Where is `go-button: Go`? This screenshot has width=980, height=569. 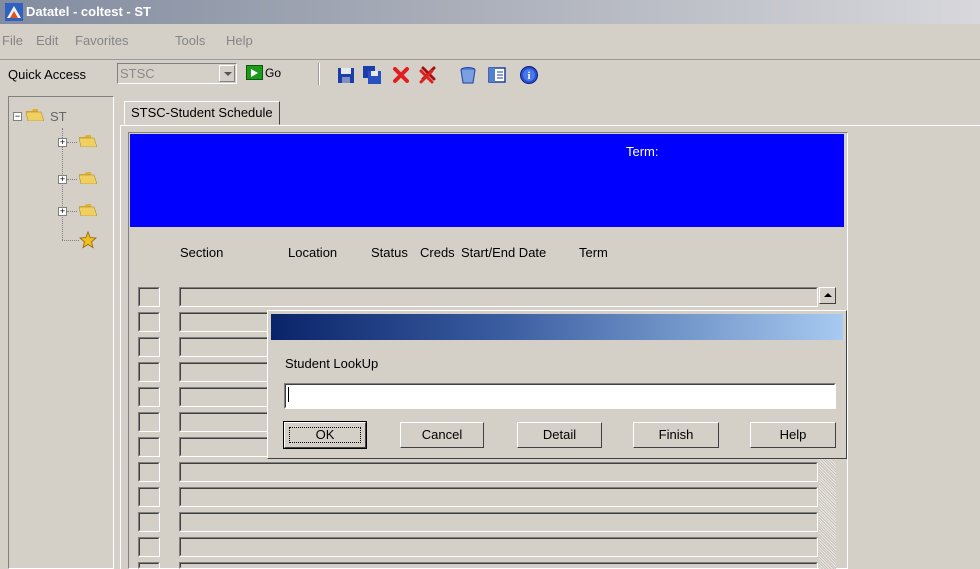
go-button: Go is located at coordinates (267, 73).